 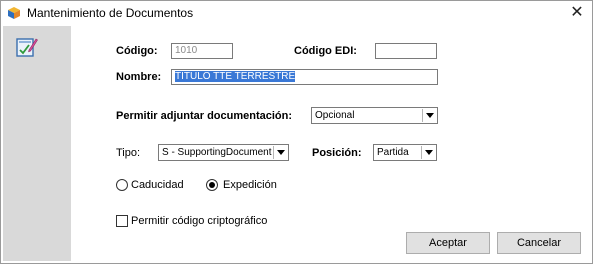 What do you see at coordinates (37, 143) in the screenshot?
I see `side-panel` at bounding box center [37, 143].